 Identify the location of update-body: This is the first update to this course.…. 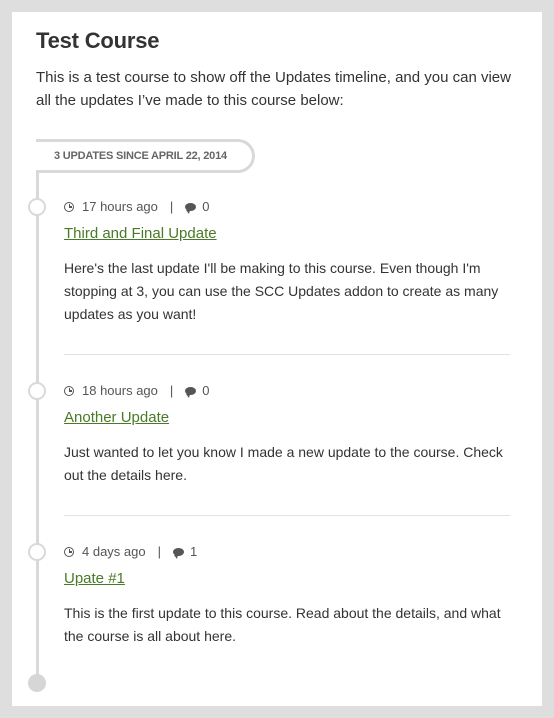
(282, 624).